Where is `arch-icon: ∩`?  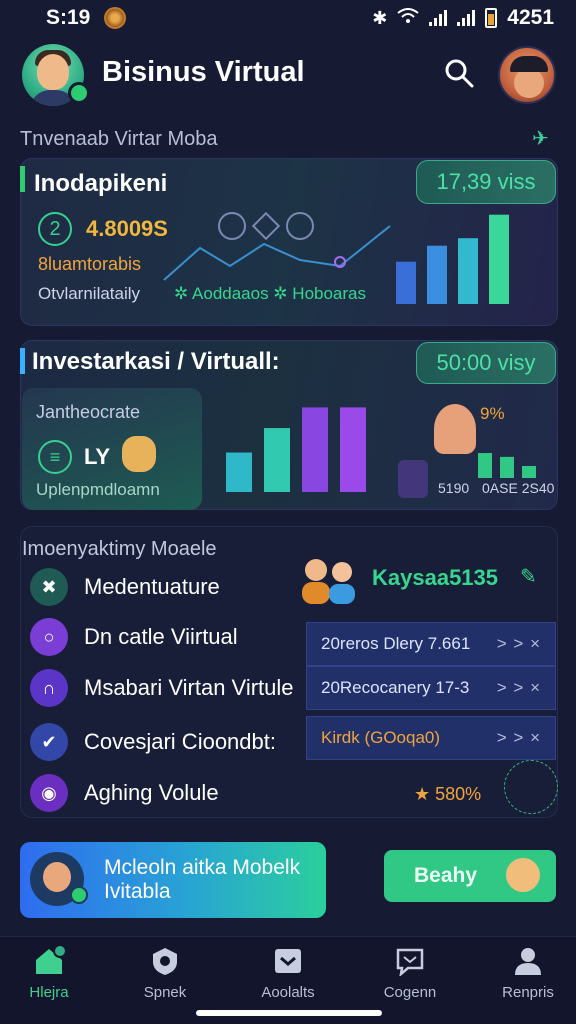 arch-icon: ∩ is located at coordinates (49, 688).